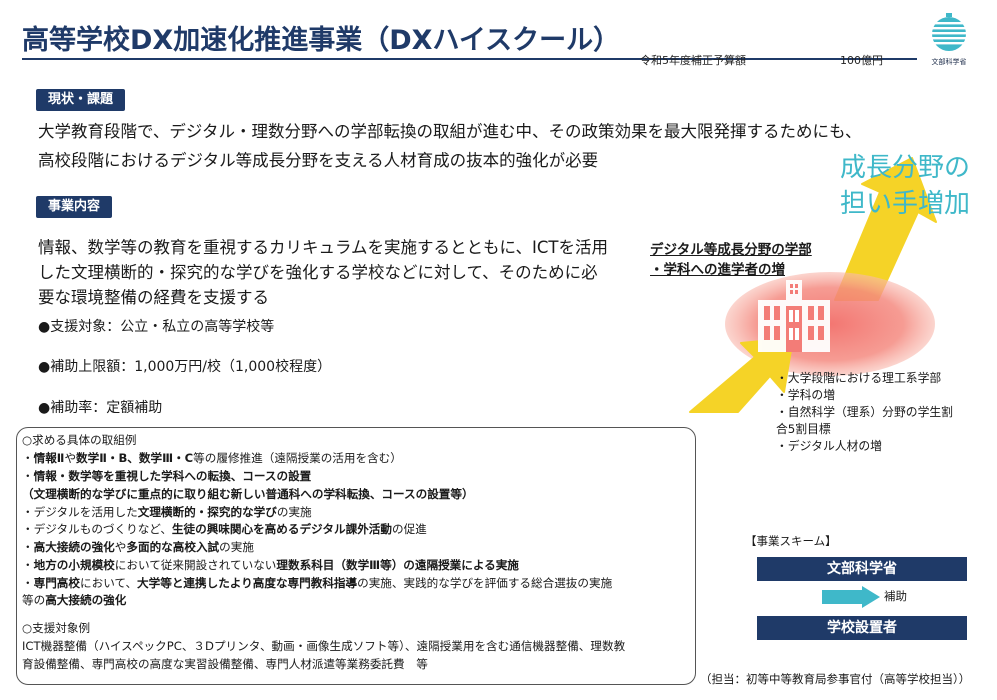 Image resolution: width=997 pixels, height=700 pixels. I want to click on scheme-down-arrow-icon, so click(851, 597).